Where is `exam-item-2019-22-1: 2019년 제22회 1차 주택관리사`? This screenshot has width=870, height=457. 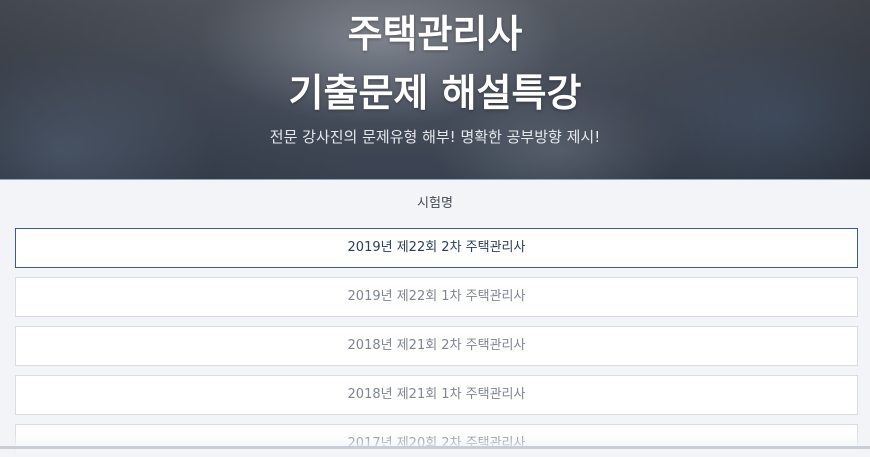 exam-item-2019-22-1: 2019년 제22회 1차 주택관리사 is located at coordinates (436, 297).